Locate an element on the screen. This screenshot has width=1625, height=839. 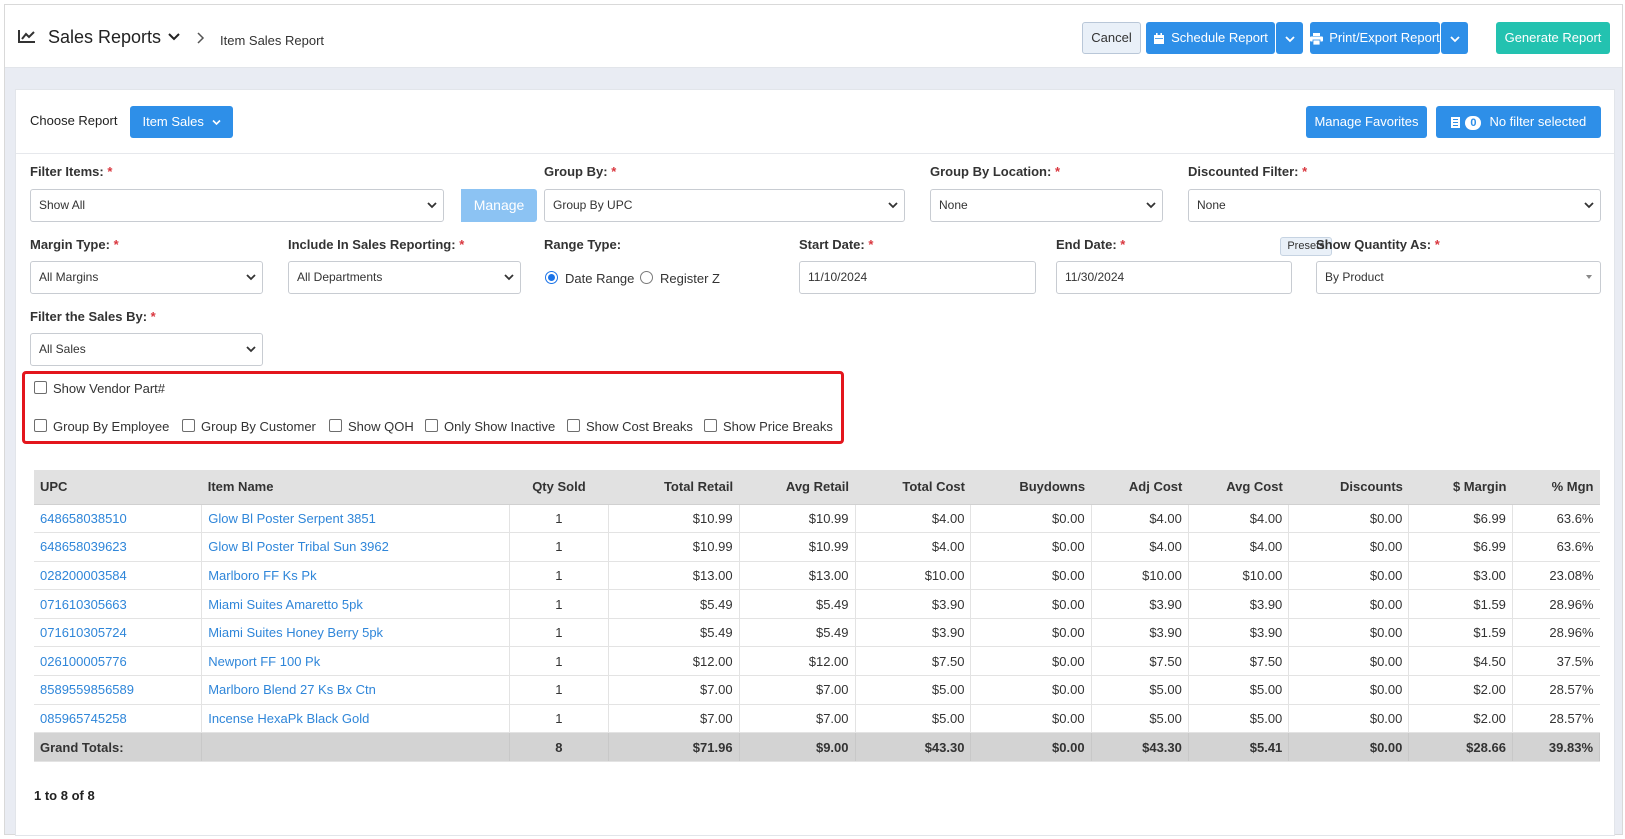
show-quantity-select: By Product is located at coordinates (1458, 277).